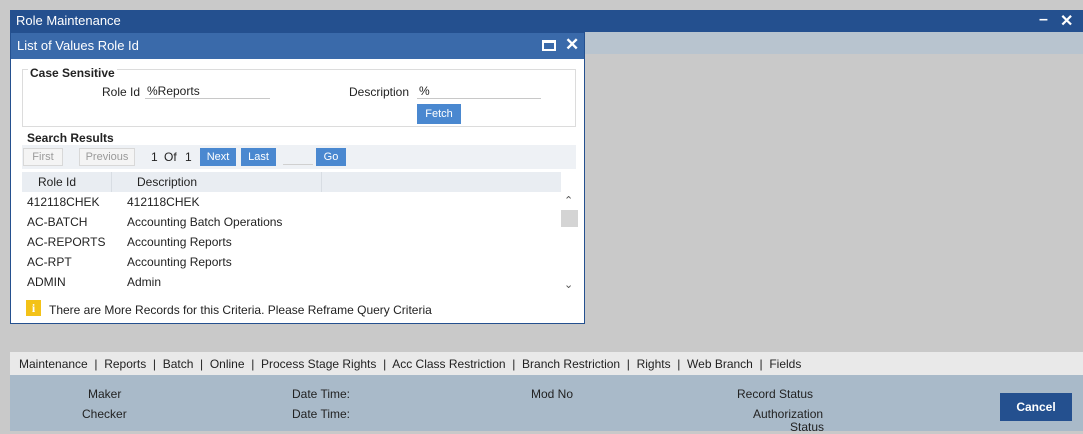  I want to click on go-button: Go, so click(331, 157).